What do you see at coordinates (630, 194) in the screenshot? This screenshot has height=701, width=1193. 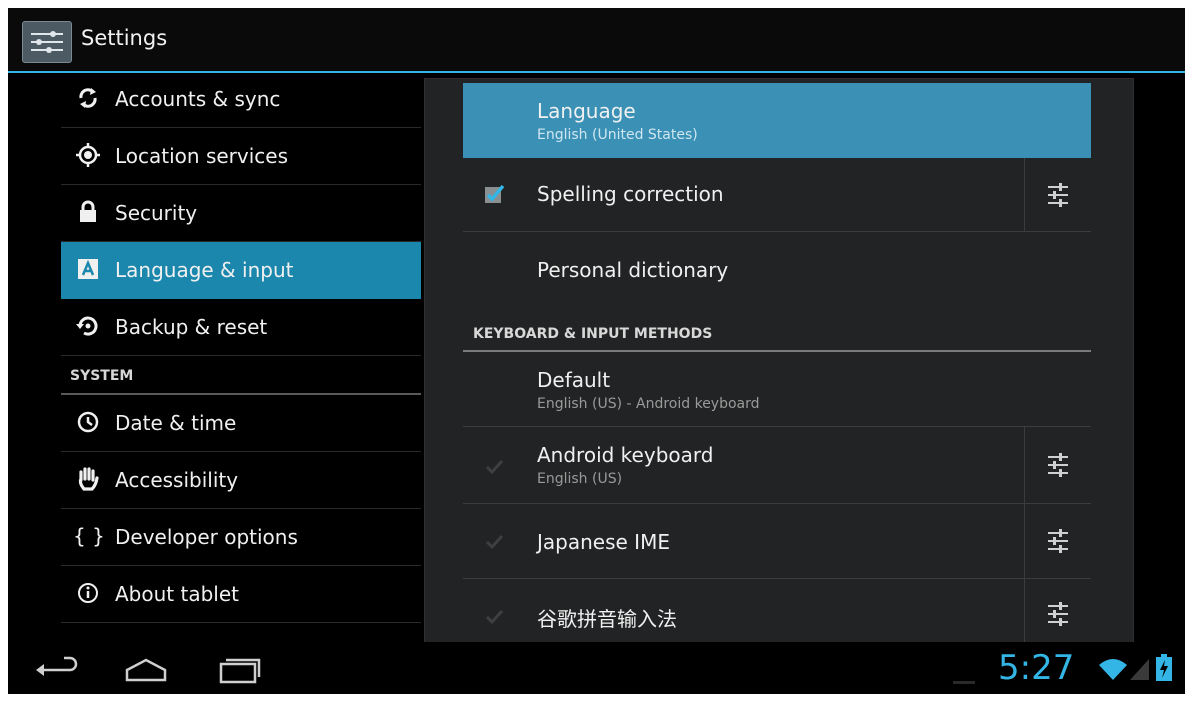 I see `row-title: Spelling correction` at bounding box center [630, 194].